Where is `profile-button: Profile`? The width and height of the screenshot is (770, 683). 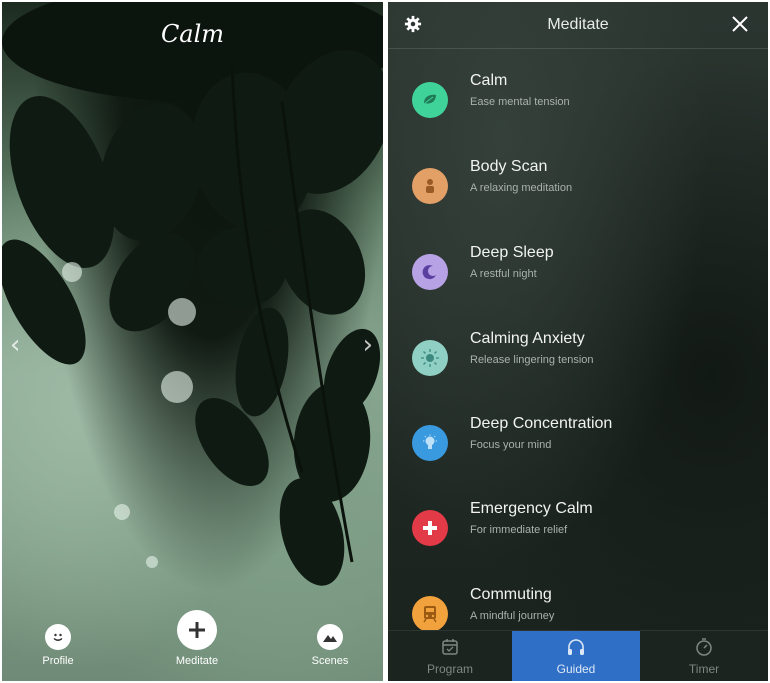 profile-button: Profile is located at coordinates (58, 645).